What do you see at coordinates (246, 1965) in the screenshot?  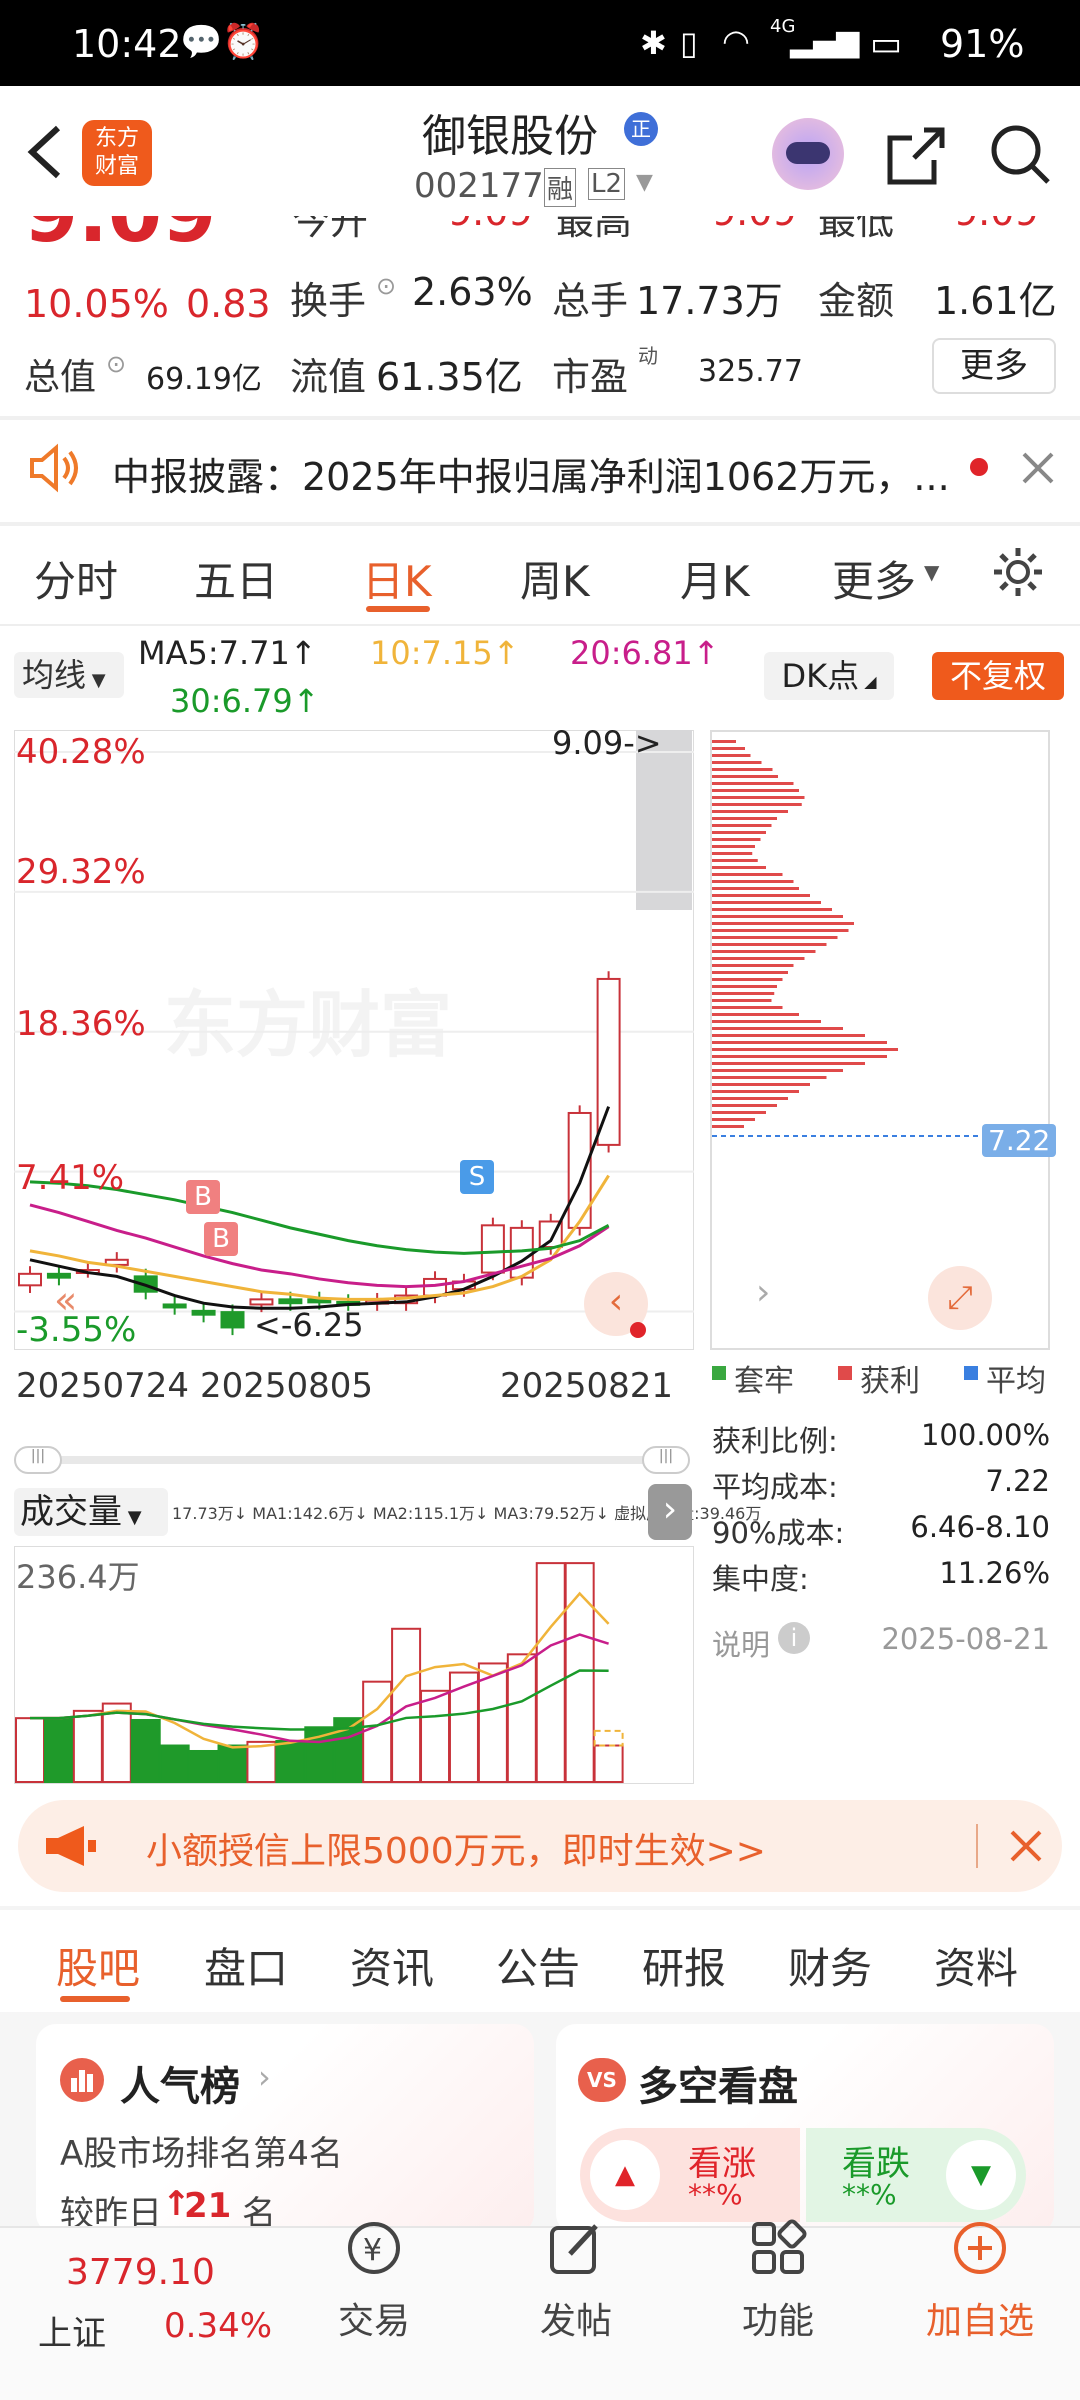 I see `tab-pankou: 盘口` at bounding box center [246, 1965].